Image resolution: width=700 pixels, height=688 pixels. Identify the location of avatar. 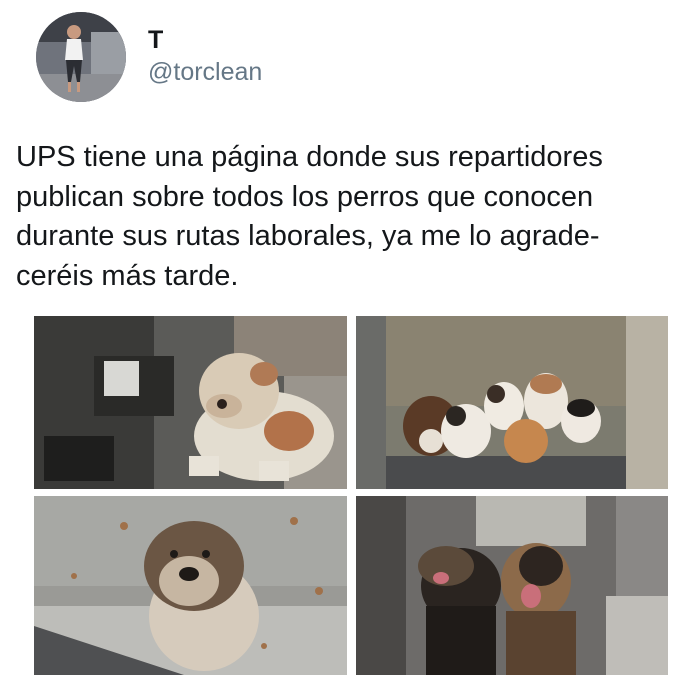
(81, 57).